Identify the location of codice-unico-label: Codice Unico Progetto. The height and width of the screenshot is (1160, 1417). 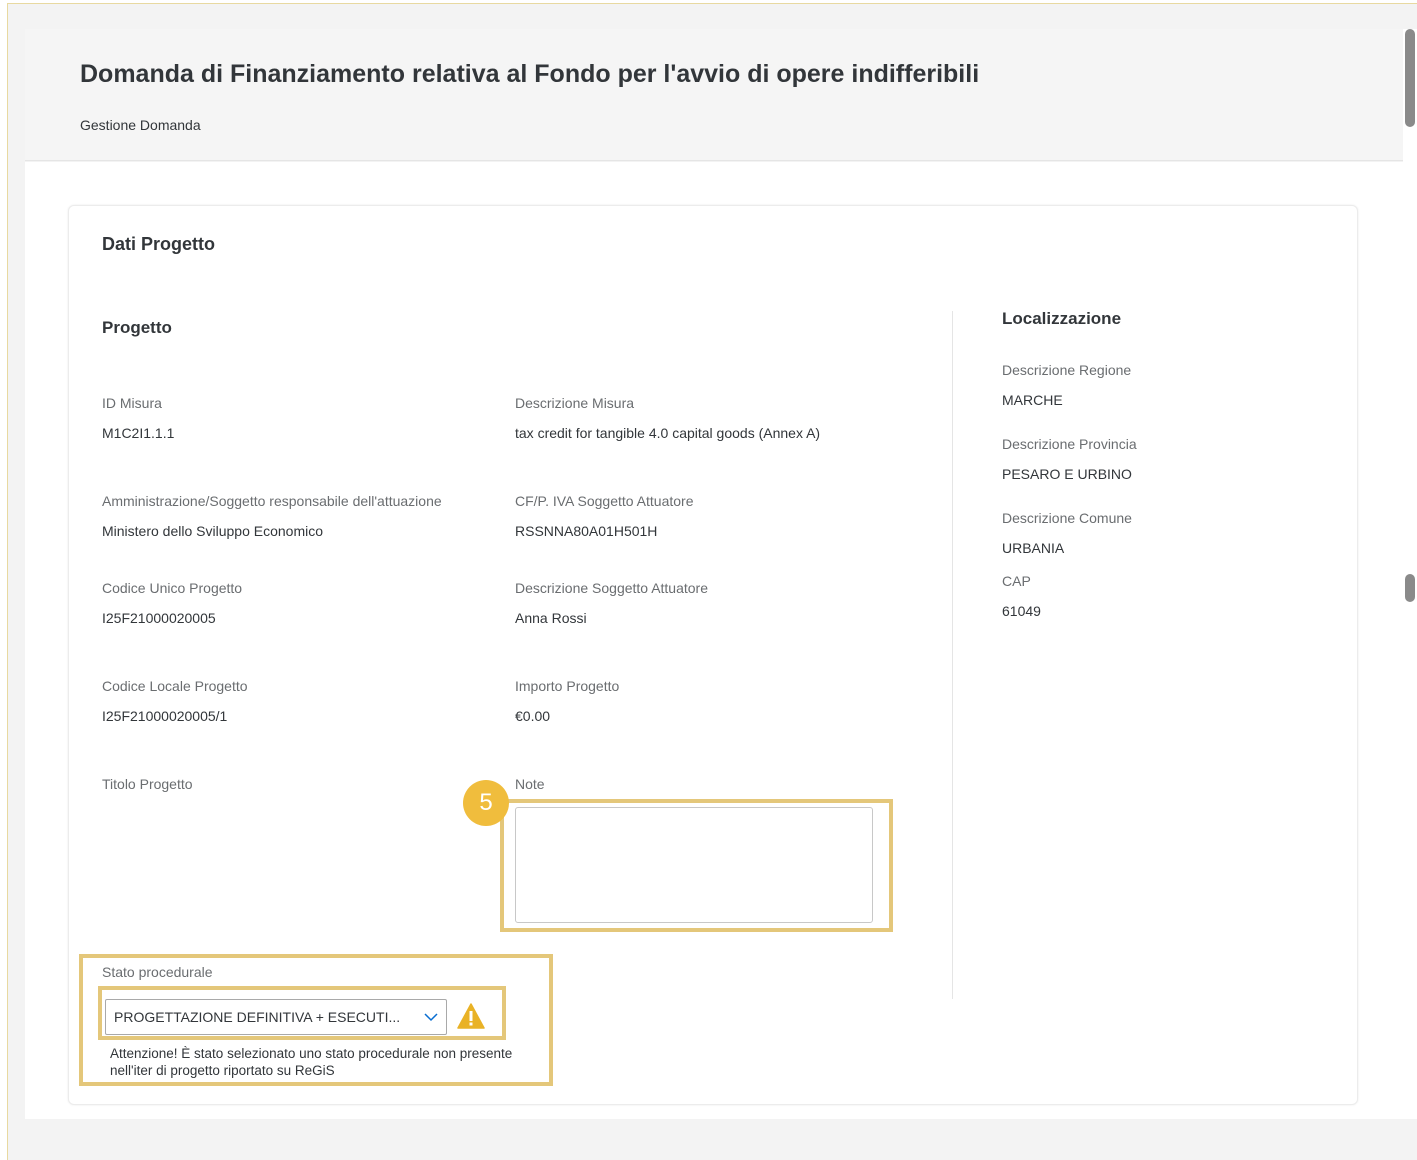
(172, 588).